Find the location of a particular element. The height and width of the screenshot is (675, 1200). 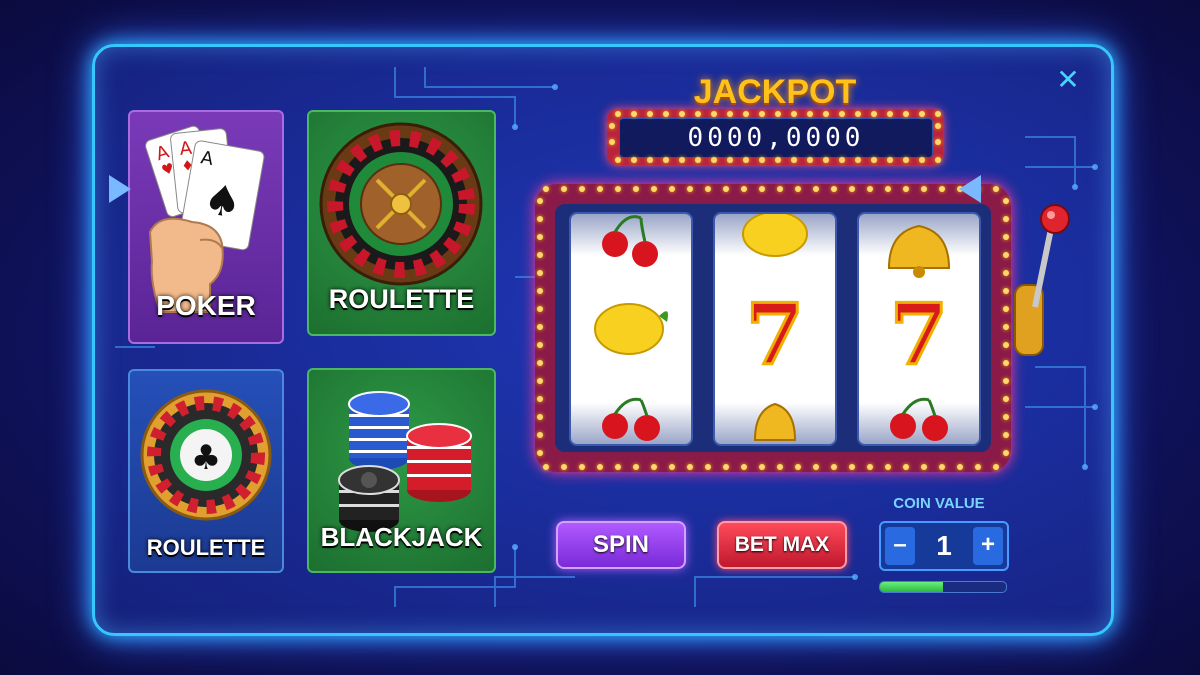

coin-value: 1 is located at coordinates (944, 545).